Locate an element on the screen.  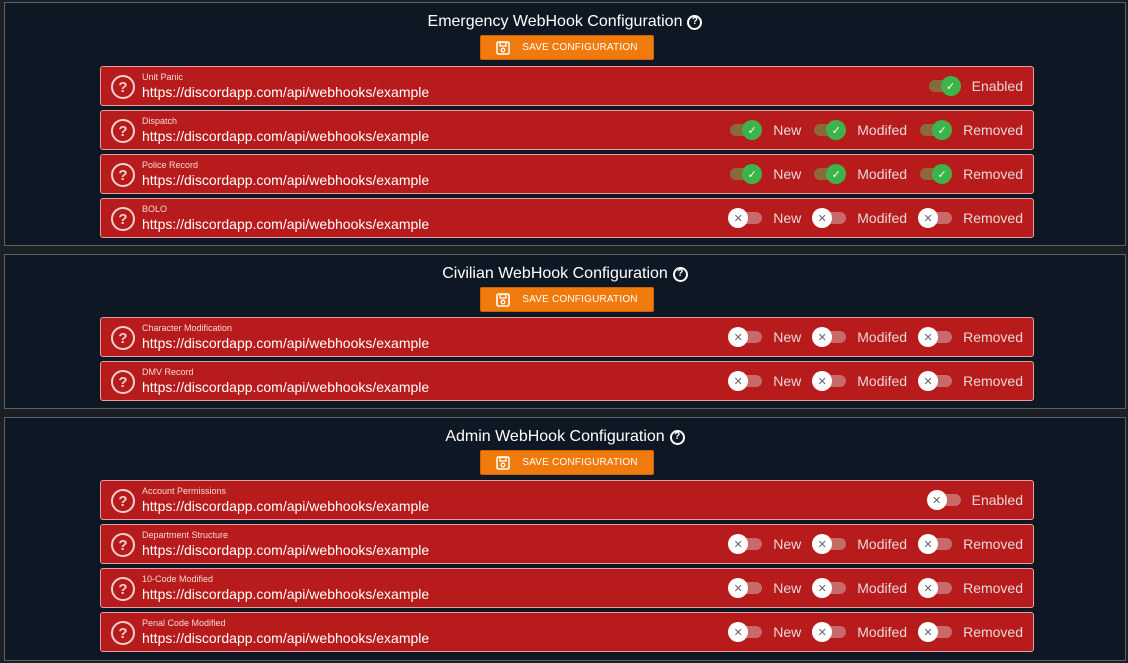
webhook-label: BOLO is located at coordinates (155, 209).